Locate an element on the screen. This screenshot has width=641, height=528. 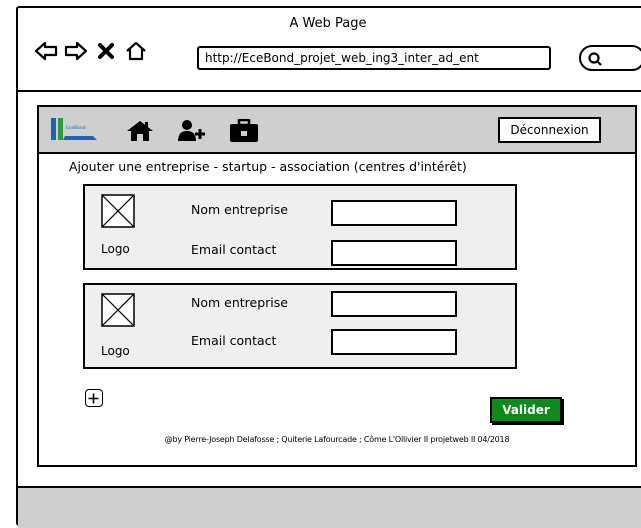
home-outline-icon is located at coordinates (136, 51).